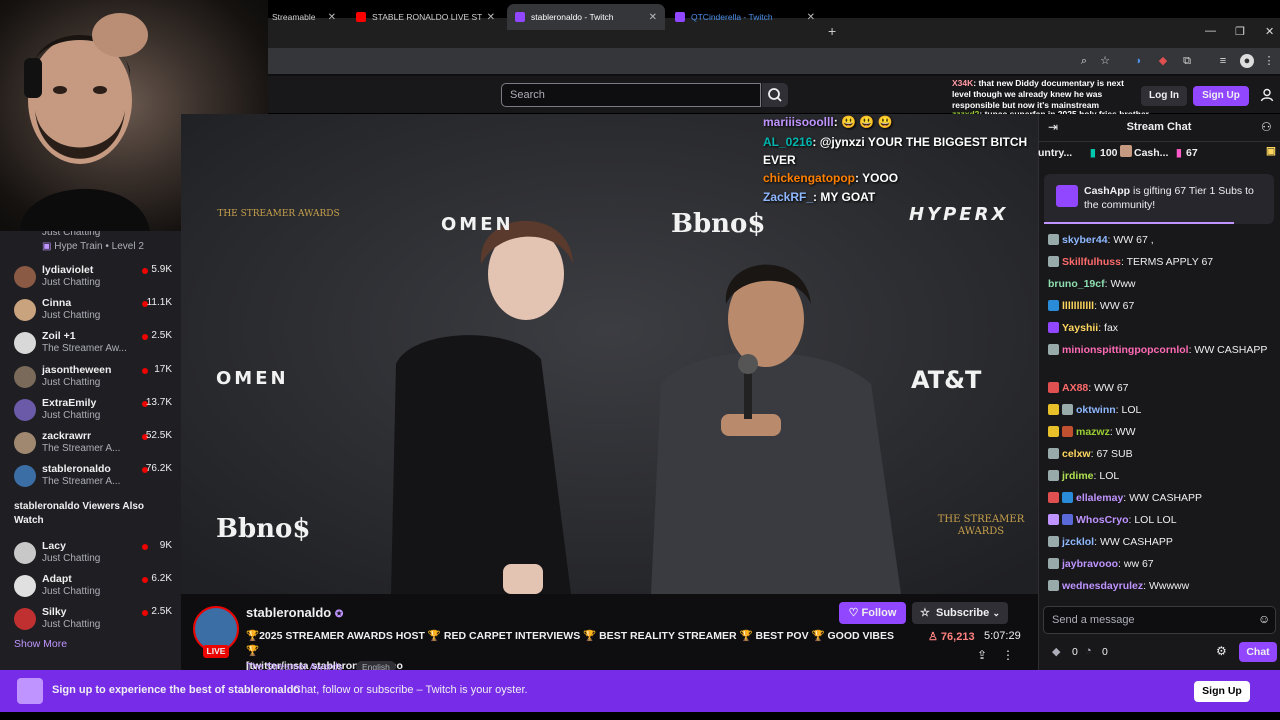  I want to click on minimize-icon: —, so click(1210, 31).